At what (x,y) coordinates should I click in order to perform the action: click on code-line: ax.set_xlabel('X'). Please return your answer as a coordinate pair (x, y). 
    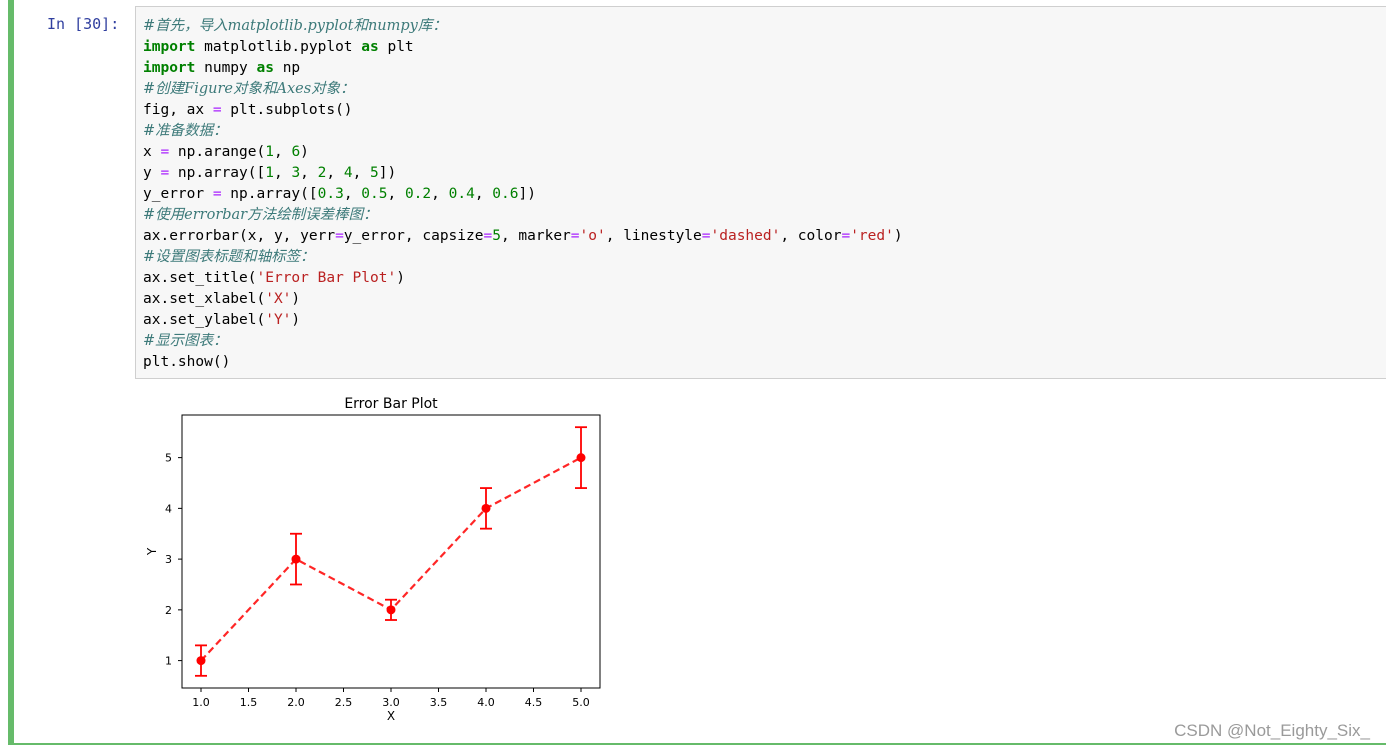
    Looking at the image, I should click on (523, 299).